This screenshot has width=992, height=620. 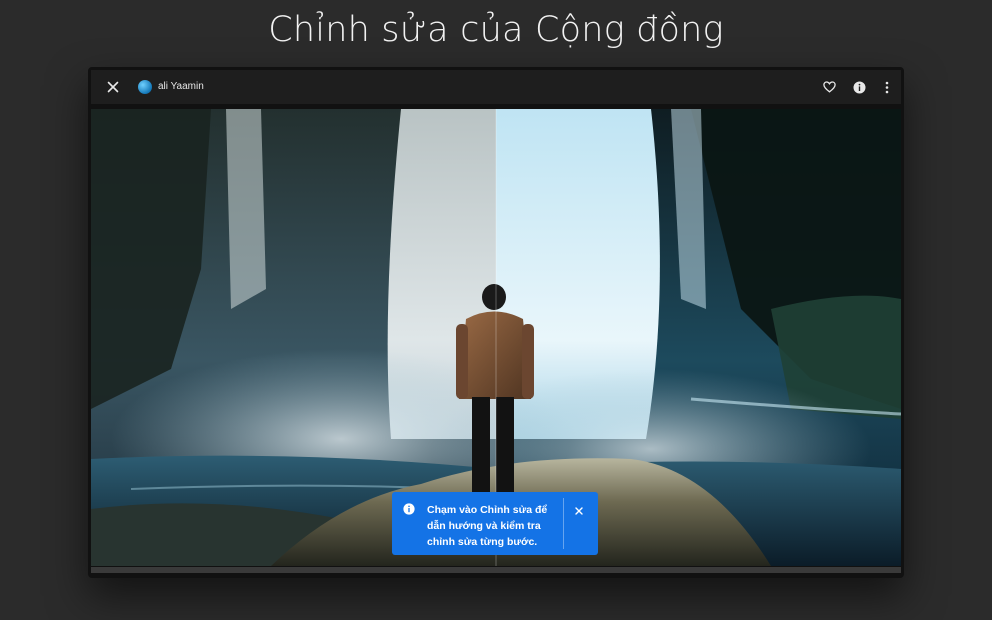 What do you see at coordinates (145, 87) in the screenshot?
I see `avatar` at bounding box center [145, 87].